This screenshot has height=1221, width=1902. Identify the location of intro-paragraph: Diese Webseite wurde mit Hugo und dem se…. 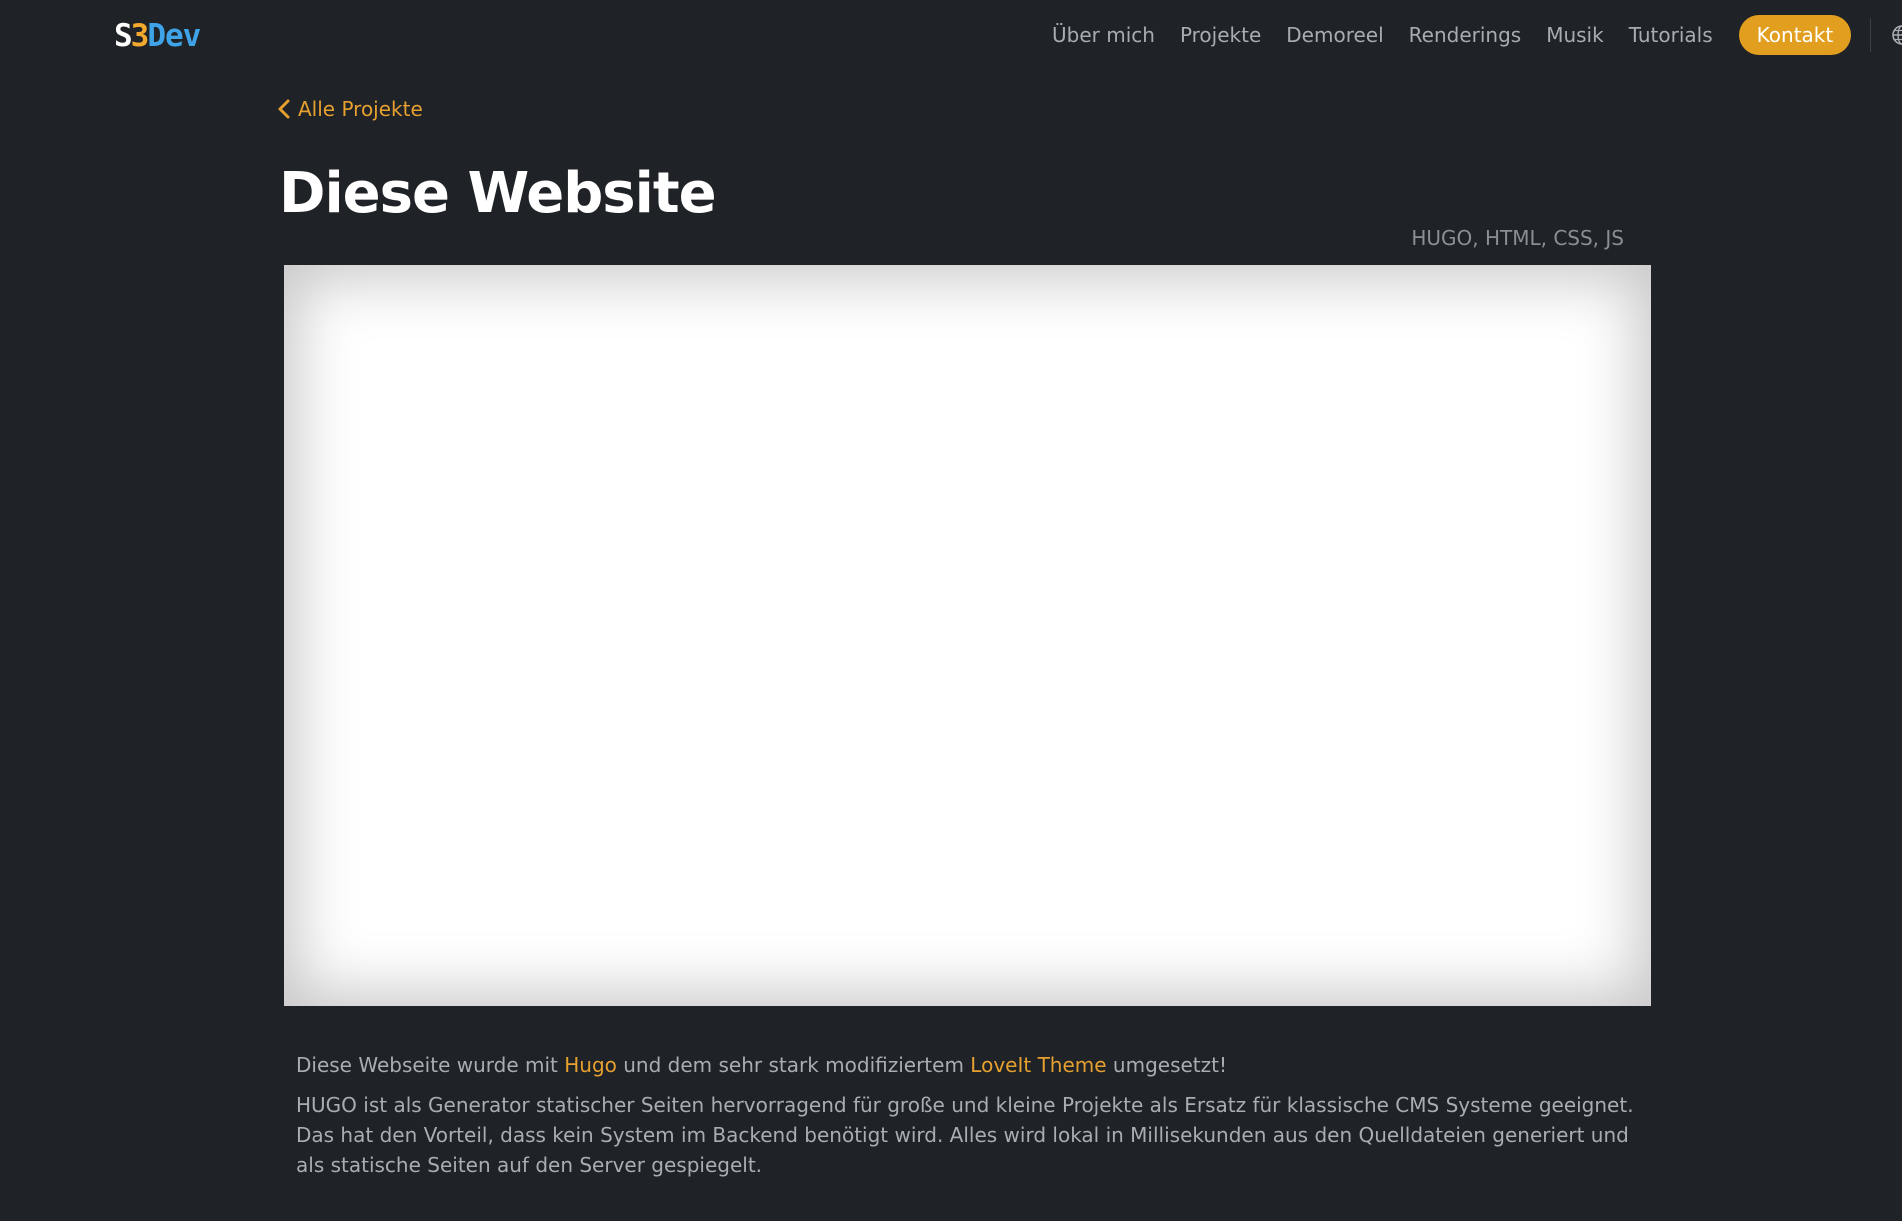
(966, 1065).